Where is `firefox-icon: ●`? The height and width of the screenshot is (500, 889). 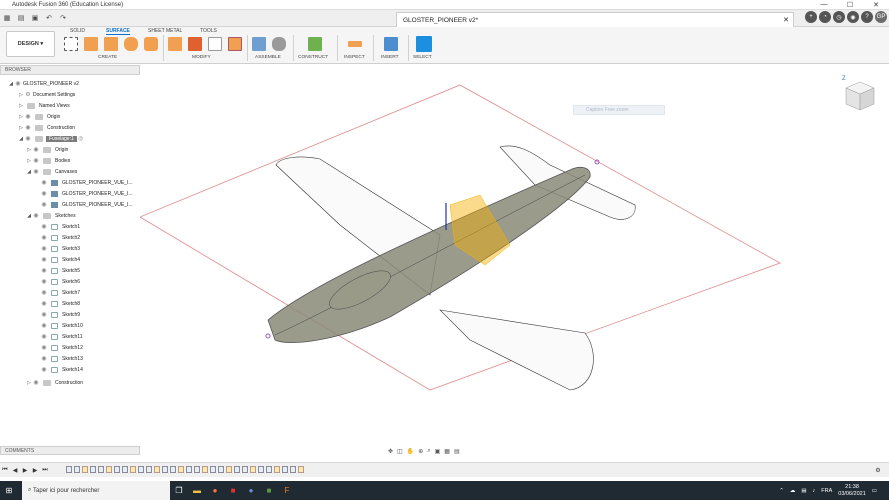 firefox-icon: ● is located at coordinates (215, 490).